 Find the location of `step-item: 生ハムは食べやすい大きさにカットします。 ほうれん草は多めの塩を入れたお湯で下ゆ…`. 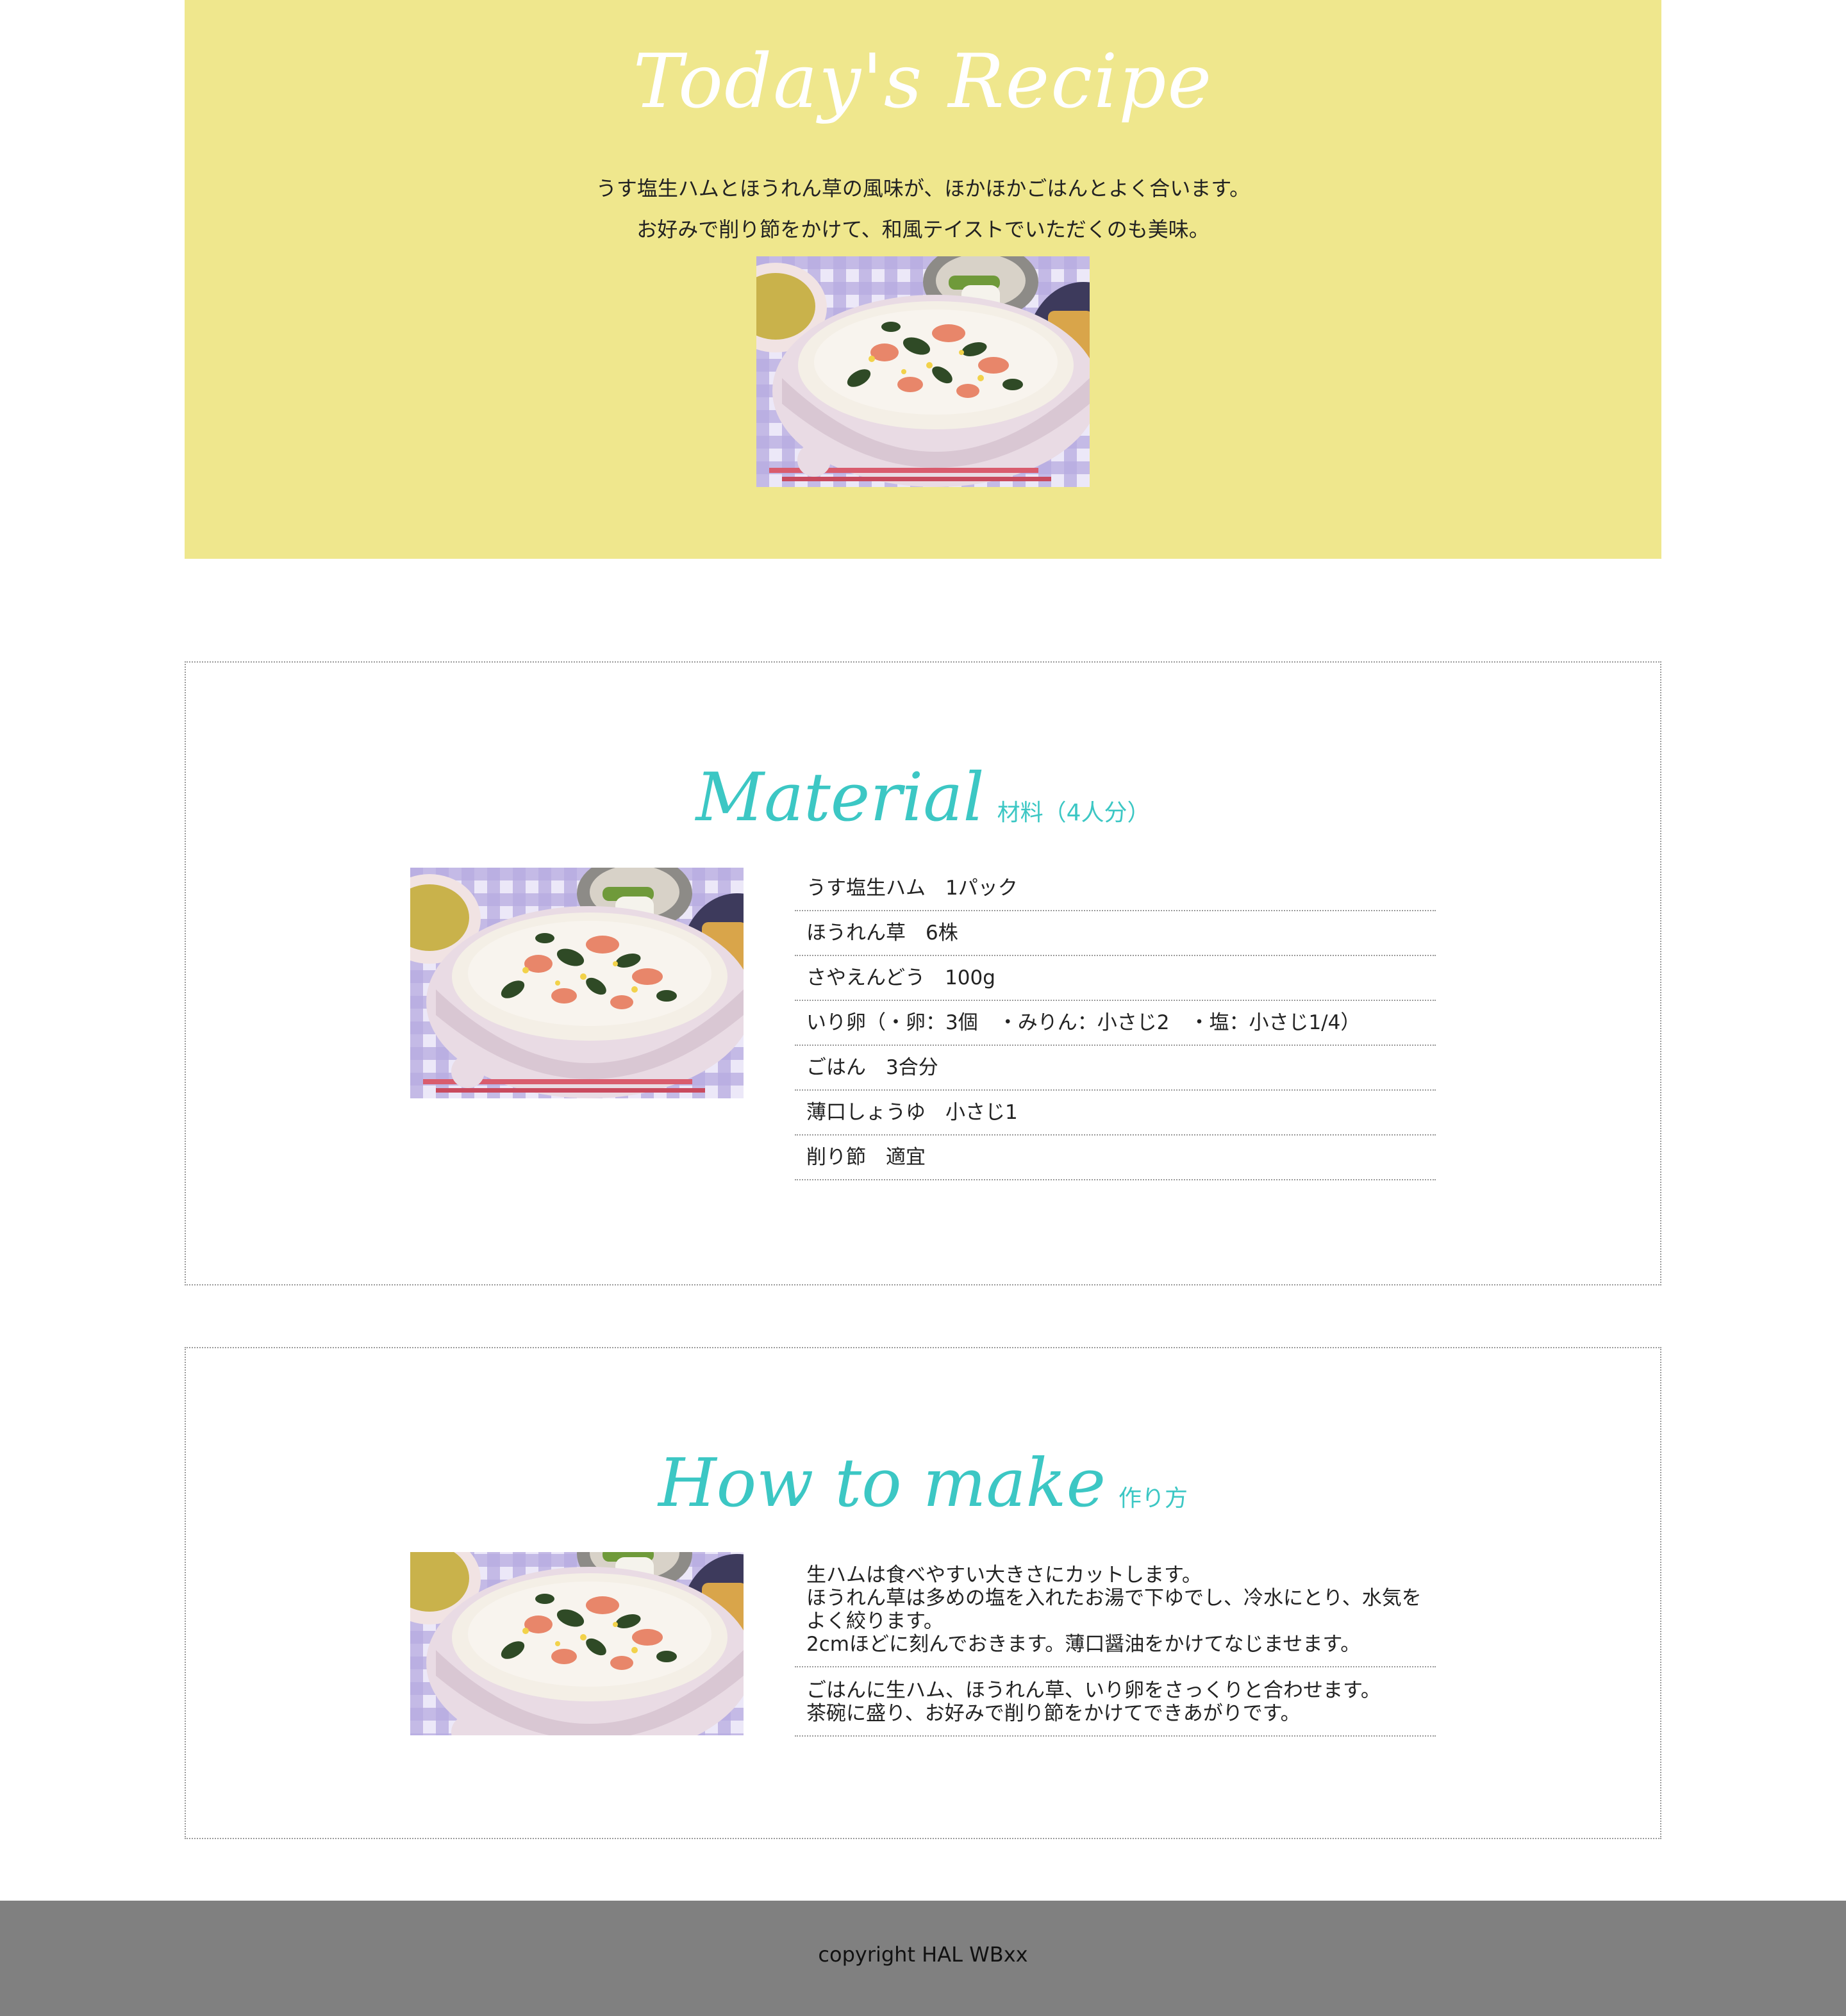

step-item: 生ハムは食べやすい大きさにカットします。 ほうれん草は多めの塩を入れたお湯で下ゆ… is located at coordinates (1115, 1615).